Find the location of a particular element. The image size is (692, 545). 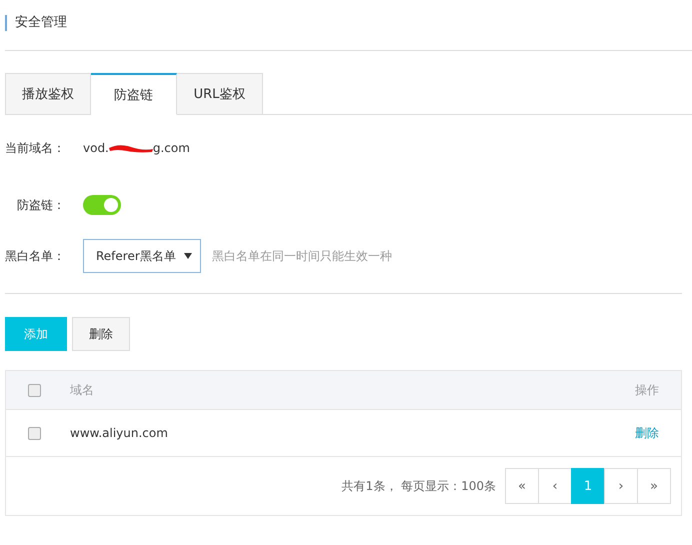

delete-link: 删除 is located at coordinates (647, 433).